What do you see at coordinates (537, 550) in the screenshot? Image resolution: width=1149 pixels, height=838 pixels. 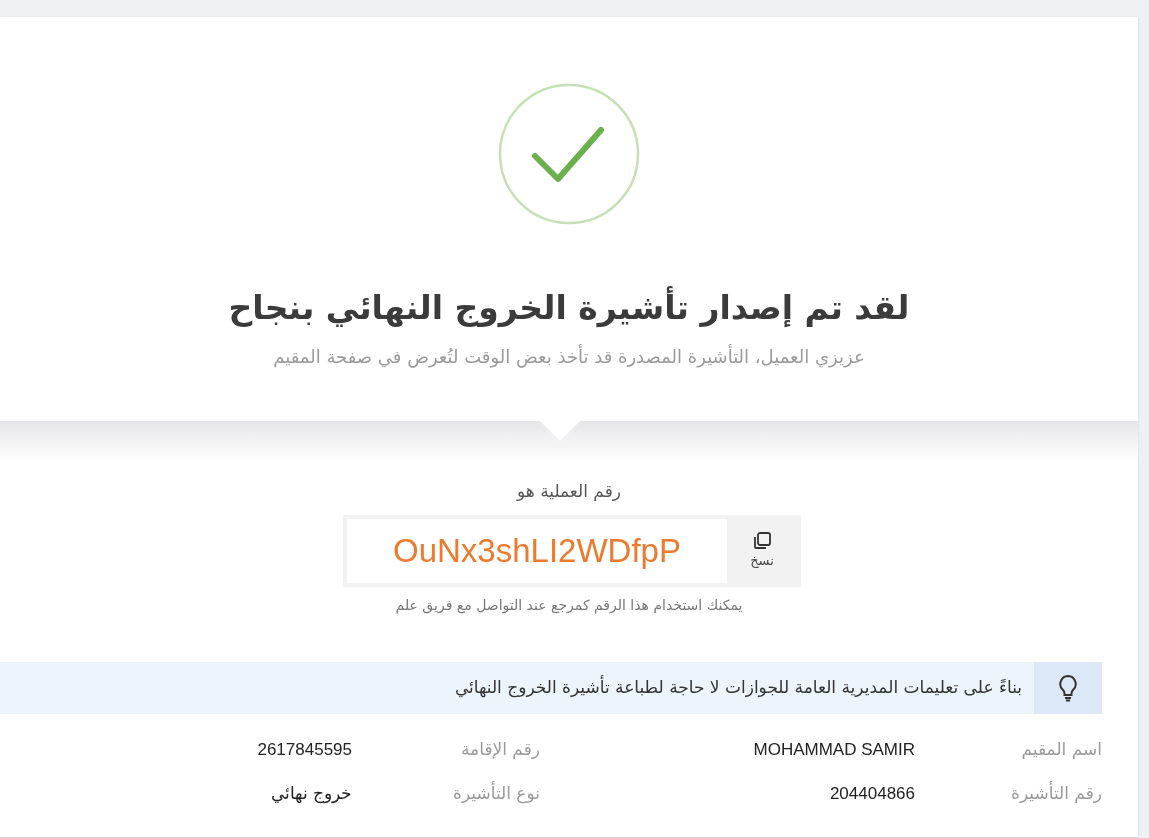 I see `transaction-number: OuNx3shLI2WDfpP` at bounding box center [537, 550].